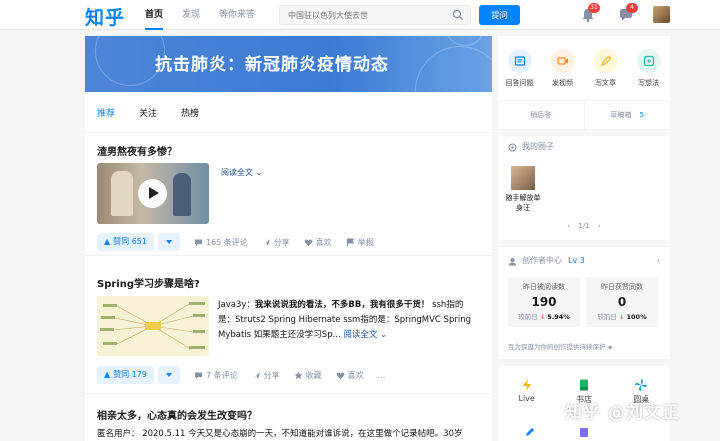 The height and width of the screenshot is (441, 720). I want to click on video-figure-right, so click(182, 194).